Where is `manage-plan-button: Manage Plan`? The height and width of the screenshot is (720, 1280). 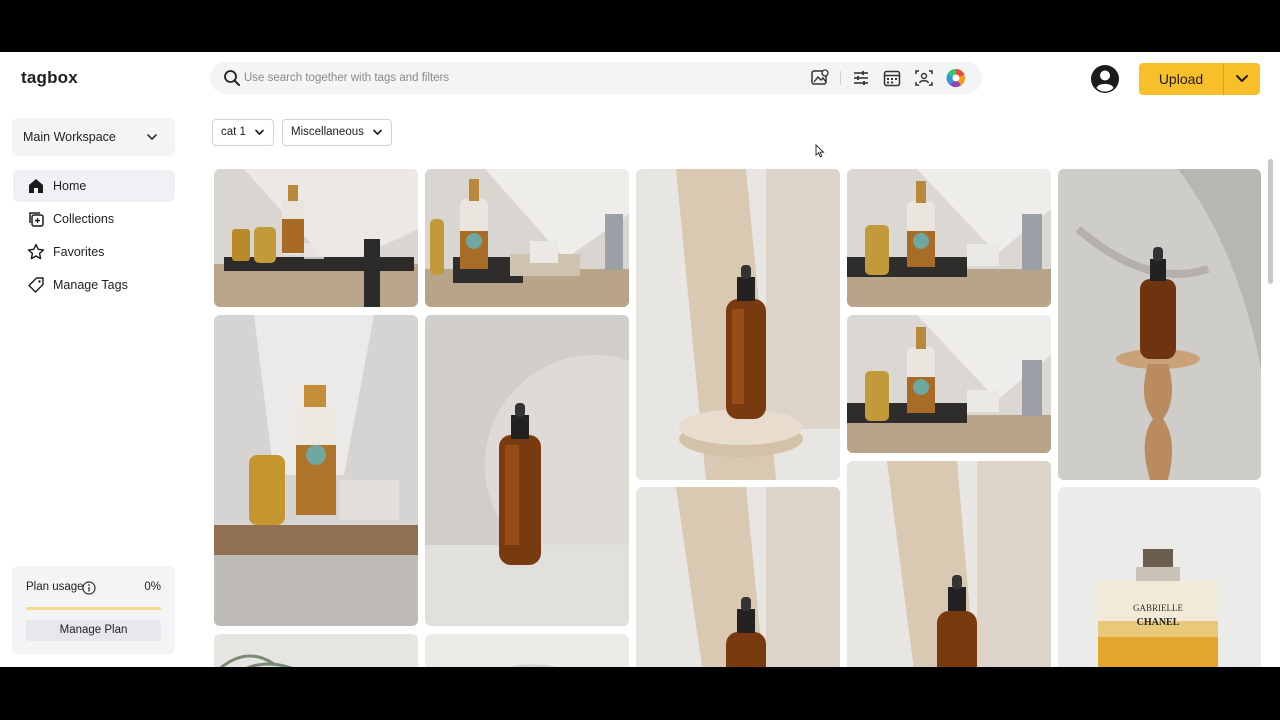
manage-plan-button: Manage Plan is located at coordinates (93, 630).